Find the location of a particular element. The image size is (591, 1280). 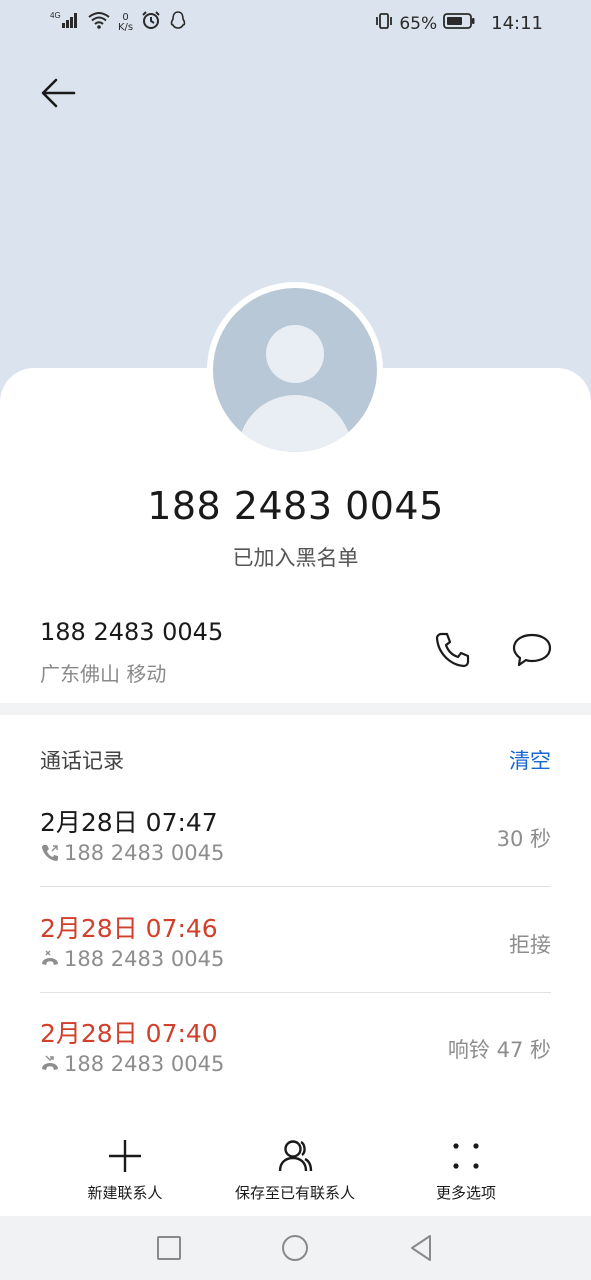

signal-icon: 4G is located at coordinates (65, 22).